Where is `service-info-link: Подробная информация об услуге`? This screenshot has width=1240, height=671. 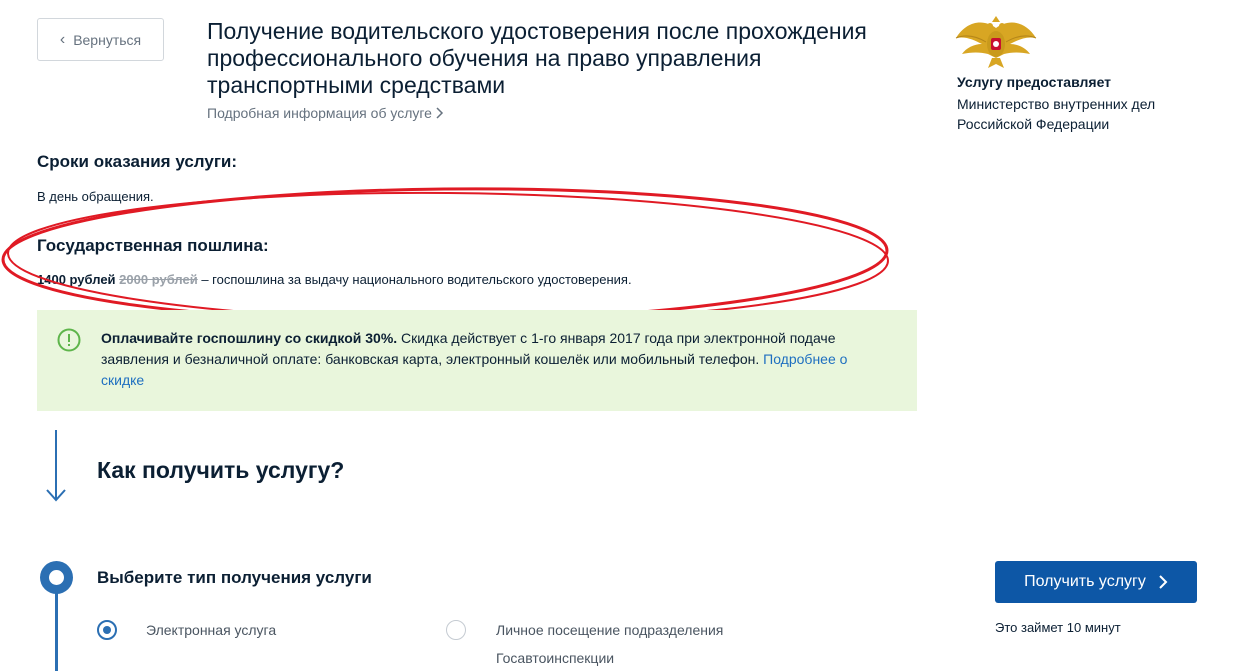 service-info-link: Подробная информация об услуге is located at coordinates (325, 113).